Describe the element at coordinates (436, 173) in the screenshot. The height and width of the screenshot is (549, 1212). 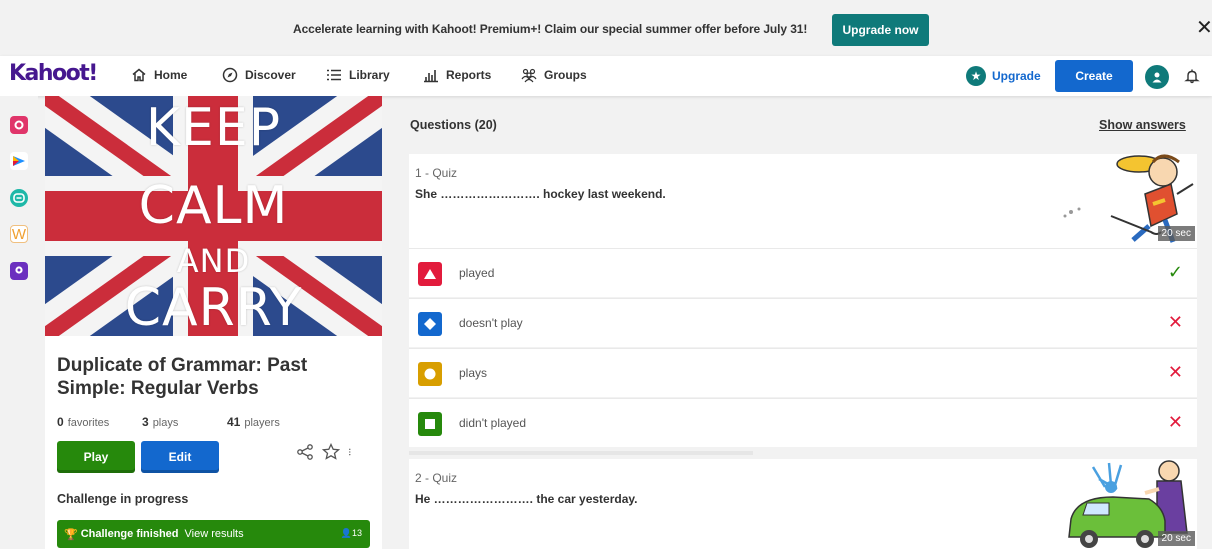
I see `question-number: 1 - Quiz` at that location.